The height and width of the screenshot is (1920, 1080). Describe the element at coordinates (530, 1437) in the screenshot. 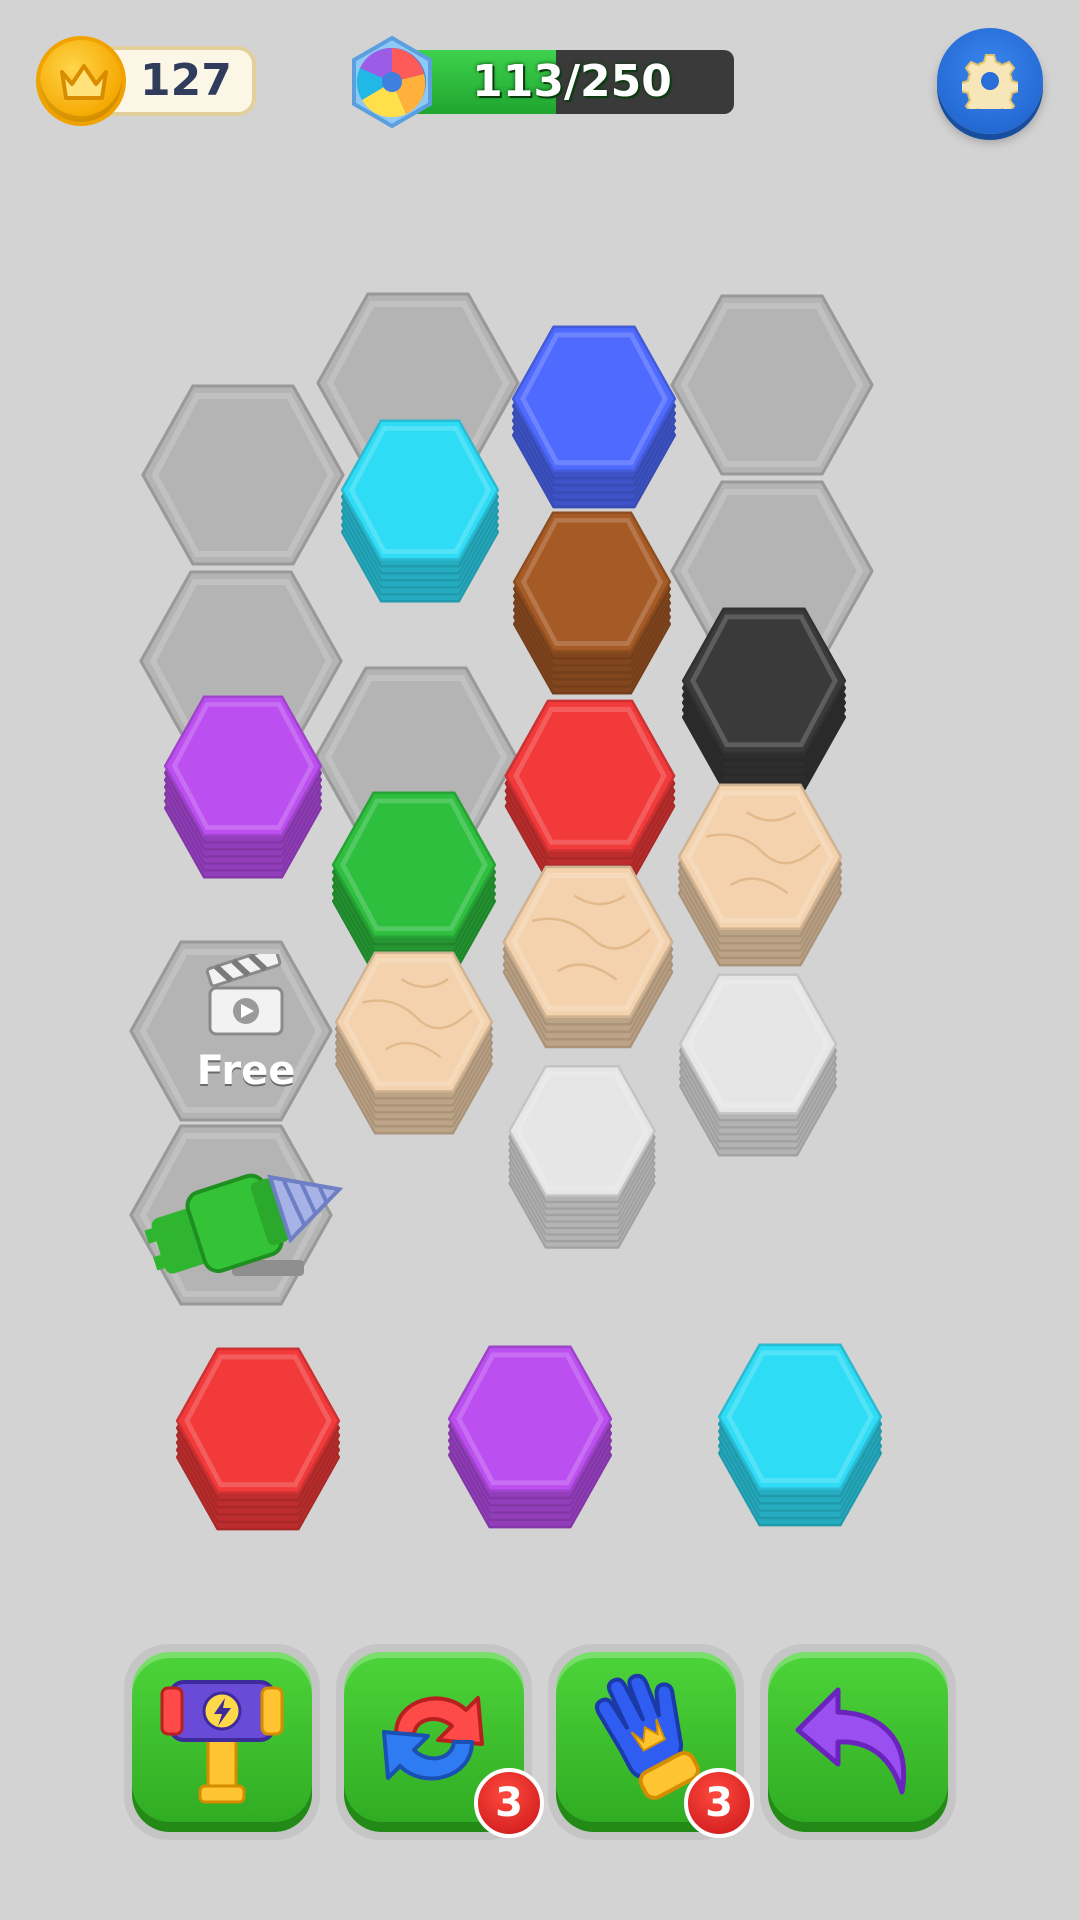

I see `tray-hex-stack-purple` at that location.